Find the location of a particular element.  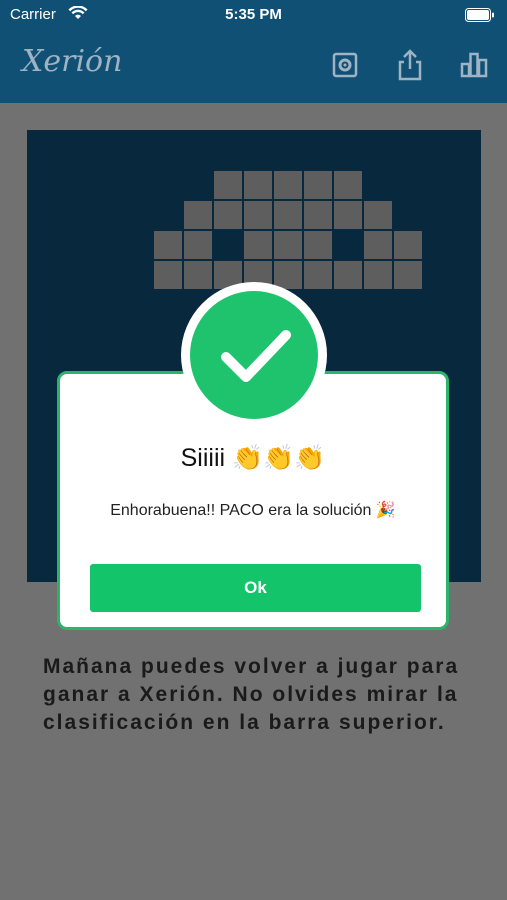

modal-message: Enhorabuena!! PACO era la solución 🎉 is located at coordinates (253, 510).